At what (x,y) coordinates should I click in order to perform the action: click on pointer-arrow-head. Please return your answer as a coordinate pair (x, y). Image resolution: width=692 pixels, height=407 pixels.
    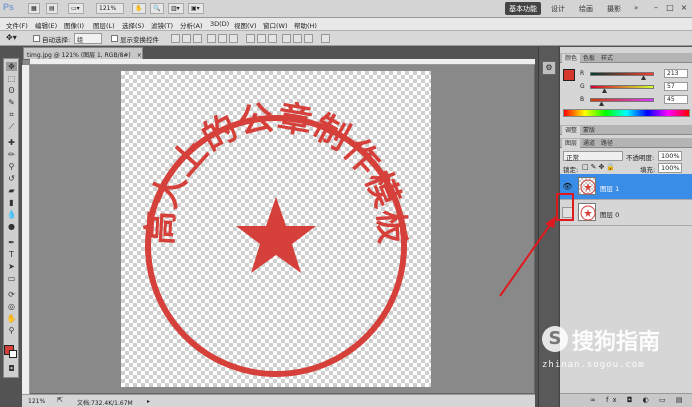
    Looking at the image, I should click on (550, 222).